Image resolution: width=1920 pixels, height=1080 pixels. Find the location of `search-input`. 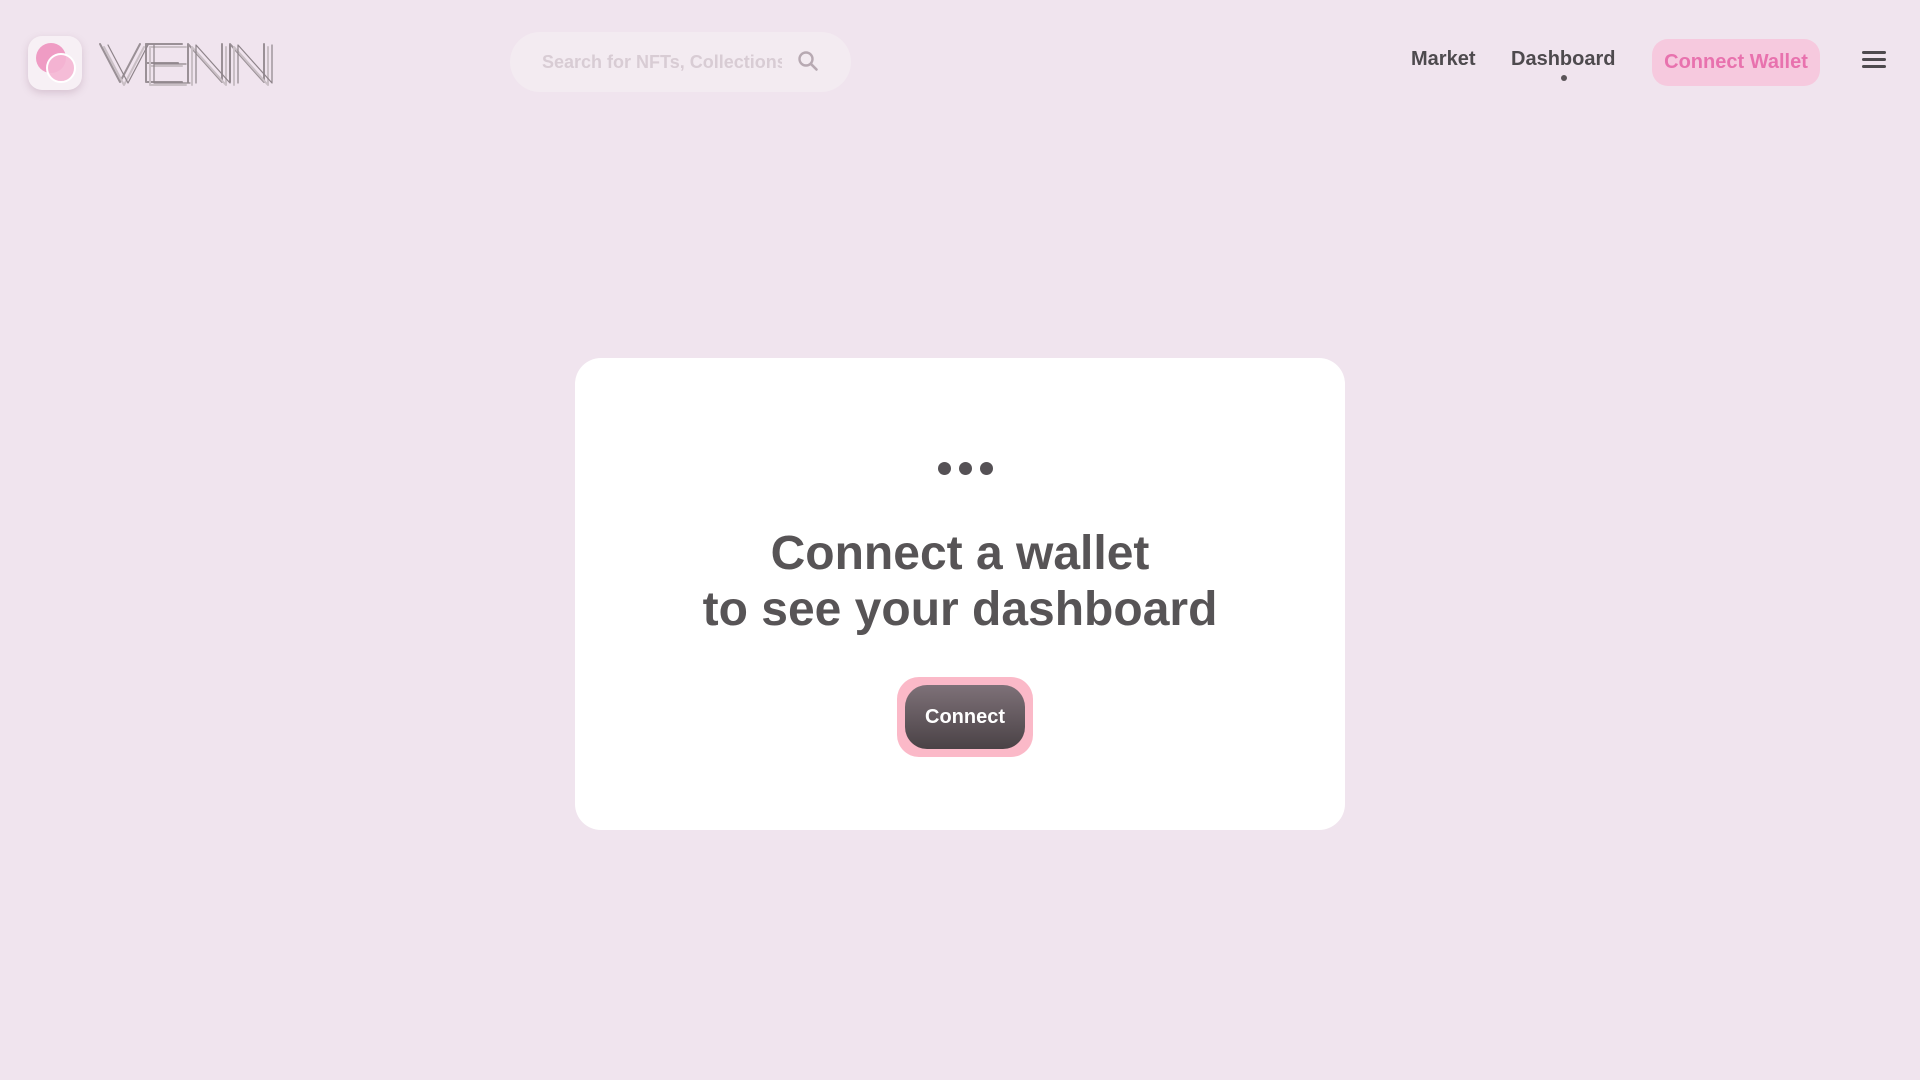

search-input is located at coordinates (662, 62).